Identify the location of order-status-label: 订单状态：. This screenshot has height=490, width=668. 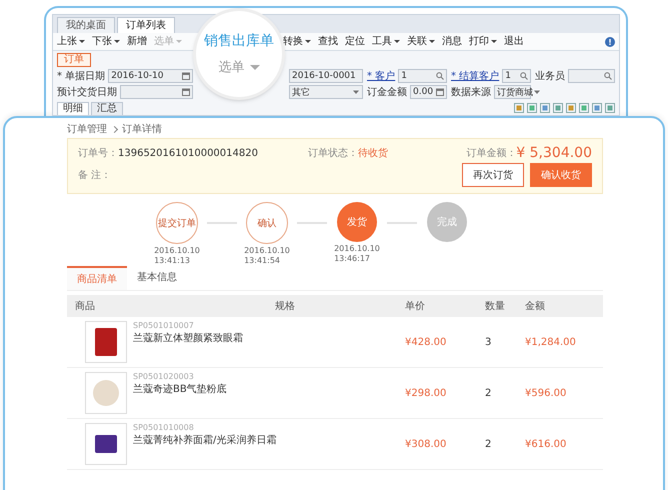
(333, 153).